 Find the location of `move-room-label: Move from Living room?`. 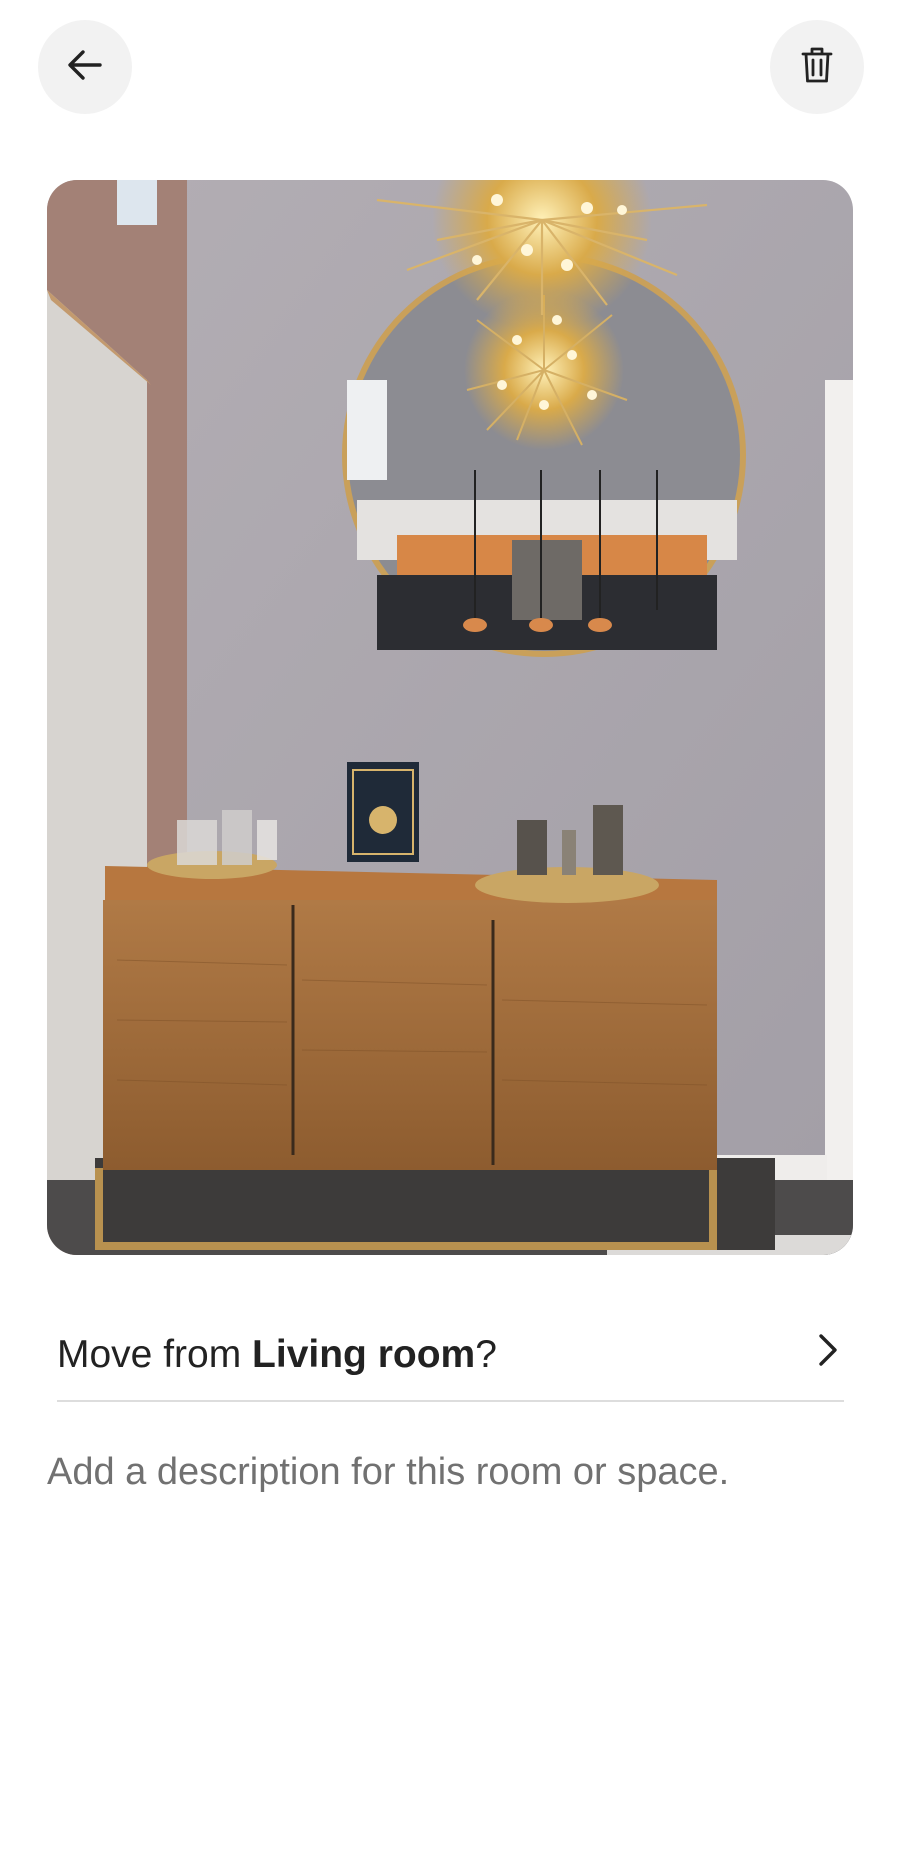

move-room-label: Move from Living room? is located at coordinates (277, 1354).